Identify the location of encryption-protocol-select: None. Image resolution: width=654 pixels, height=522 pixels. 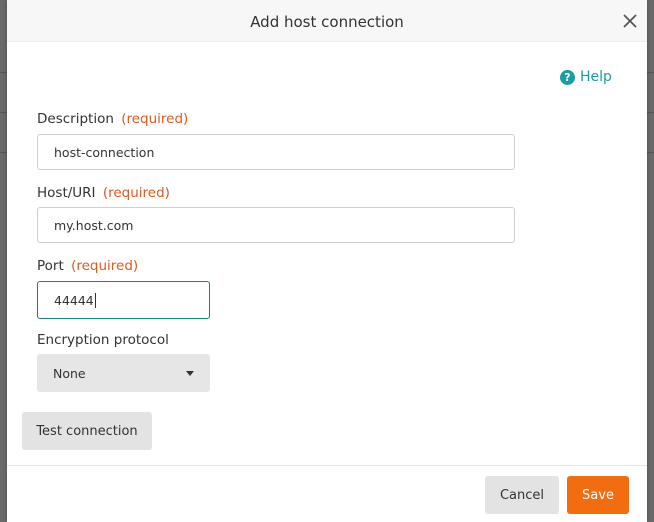
(123, 373).